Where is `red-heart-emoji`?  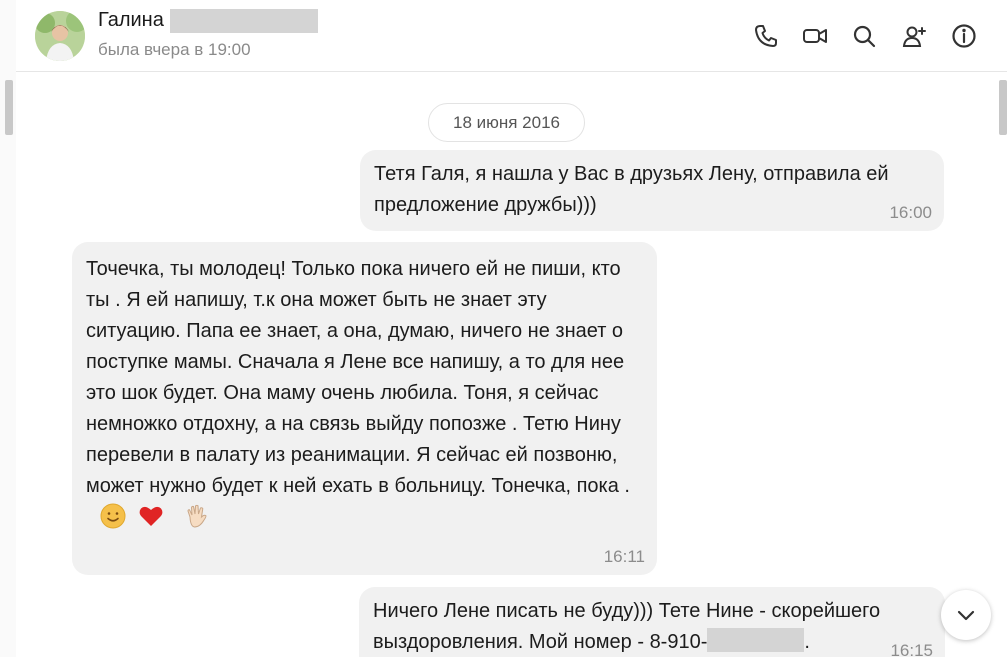
red-heart-emoji is located at coordinates (151, 516).